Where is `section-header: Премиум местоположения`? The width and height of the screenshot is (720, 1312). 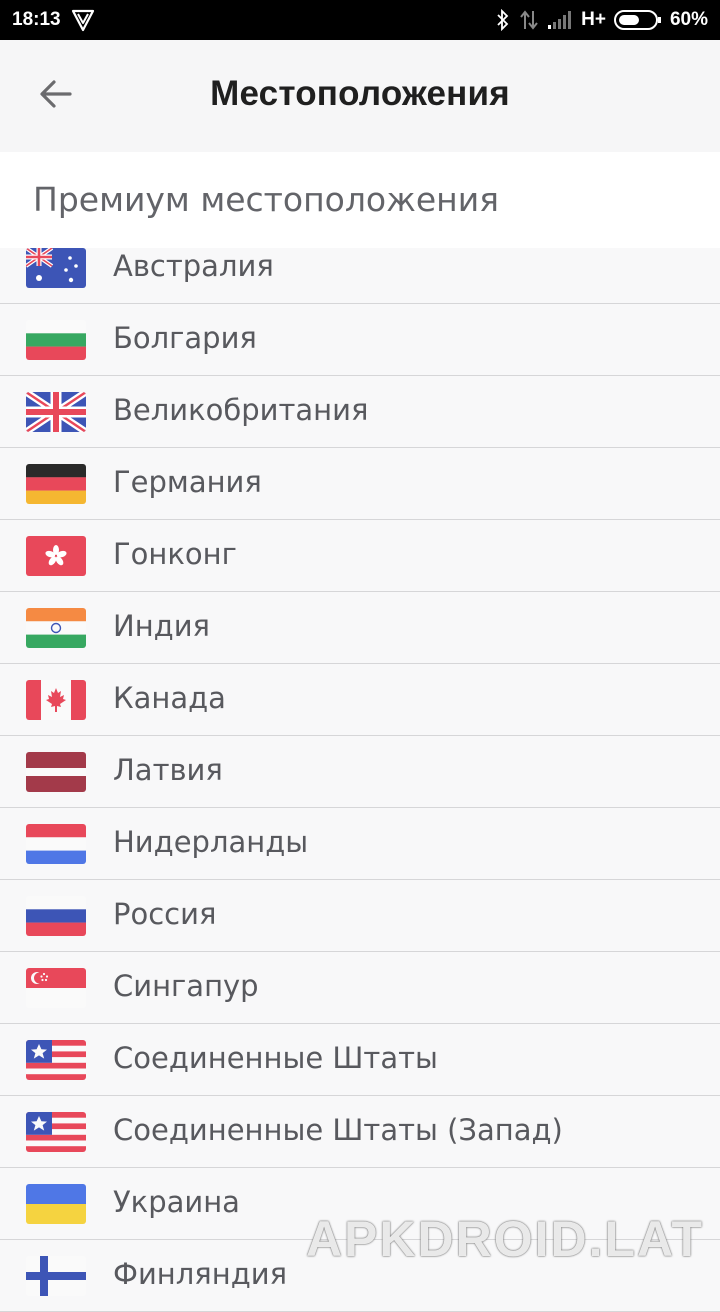
section-header: Премиум местоположения is located at coordinates (360, 200).